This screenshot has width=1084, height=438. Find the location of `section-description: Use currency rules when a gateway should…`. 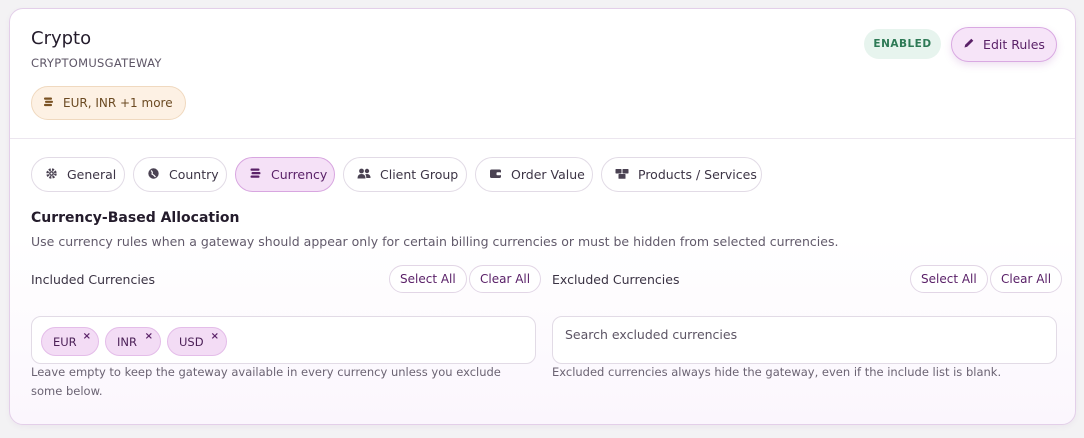

section-description: Use currency rules when a gateway should… is located at coordinates (435, 241).